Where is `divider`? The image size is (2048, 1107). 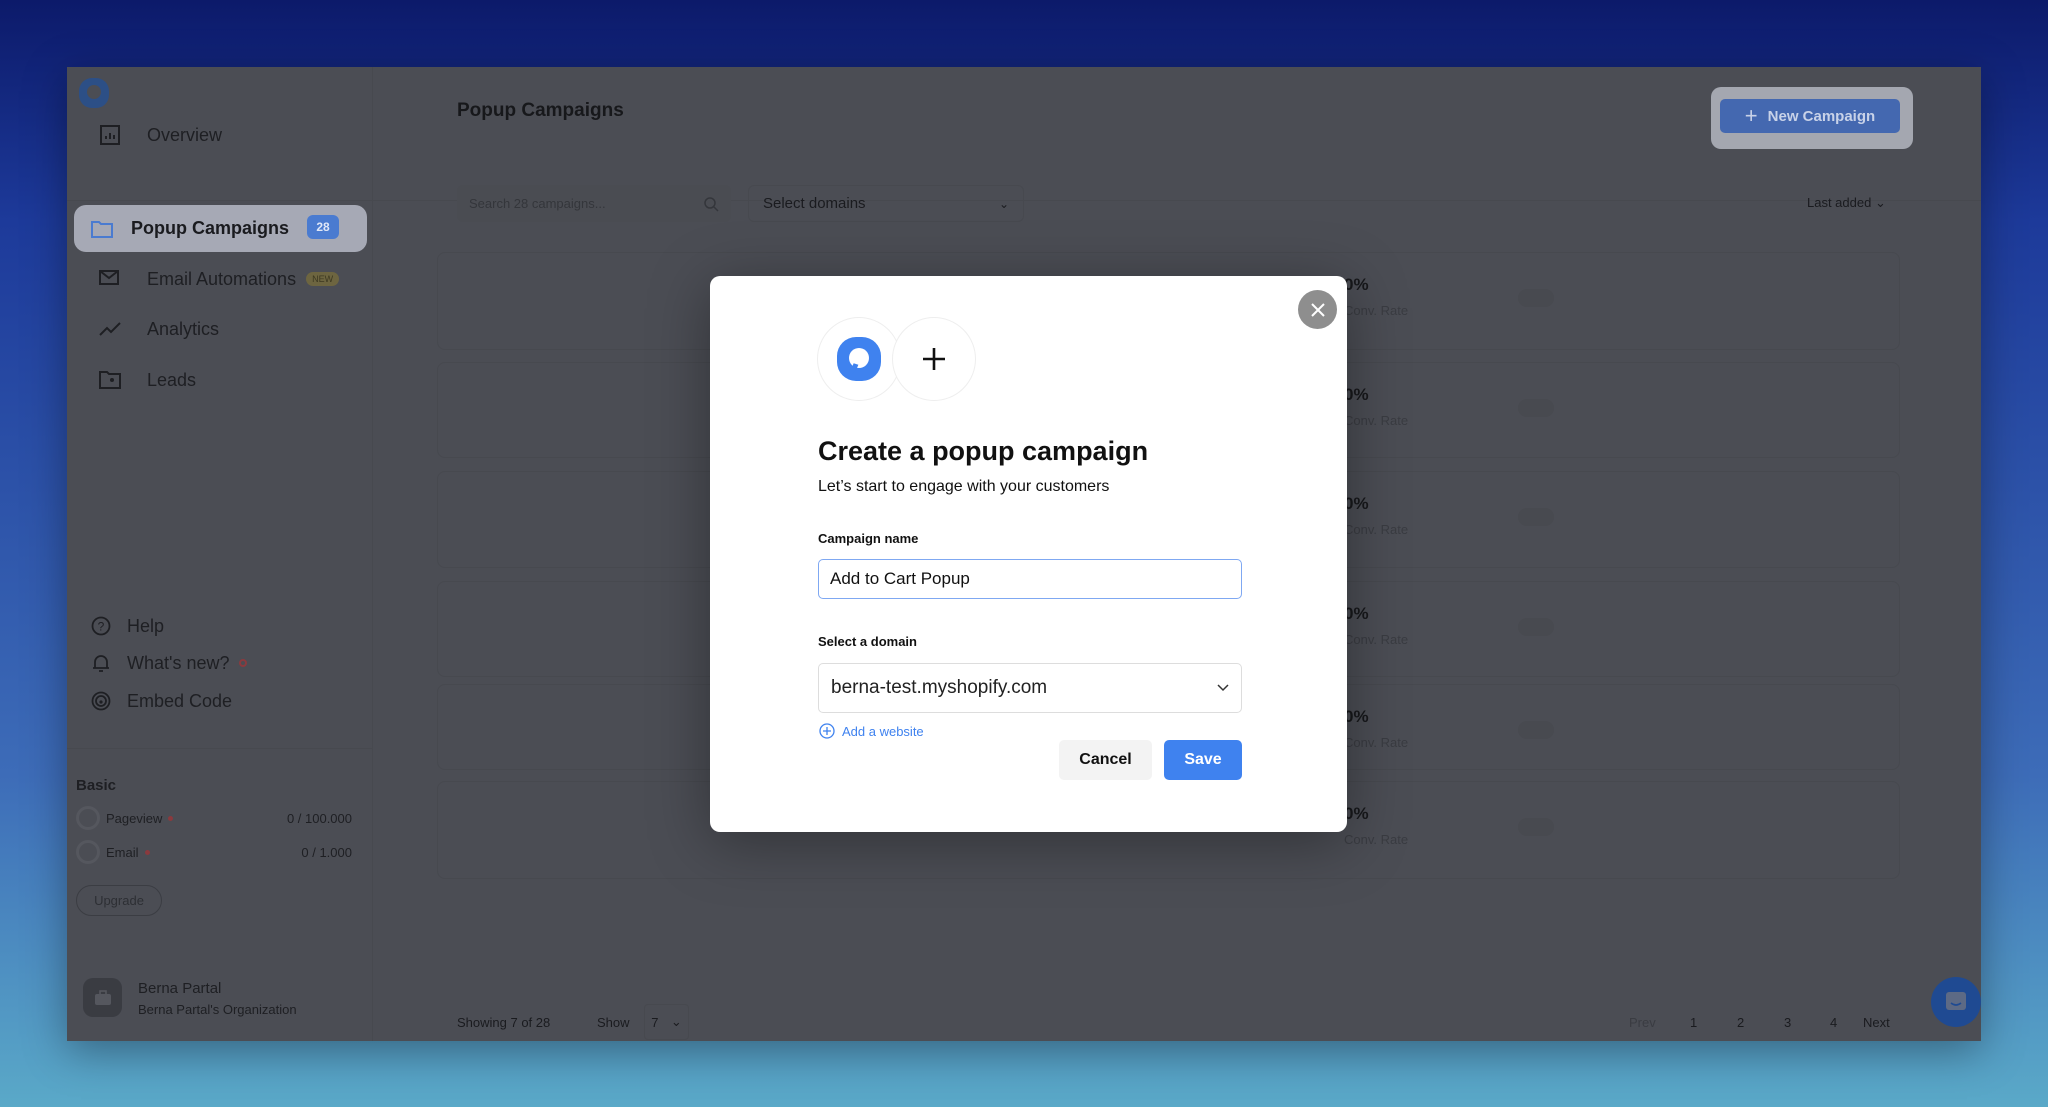 divider is located at coordinates (220, 748).